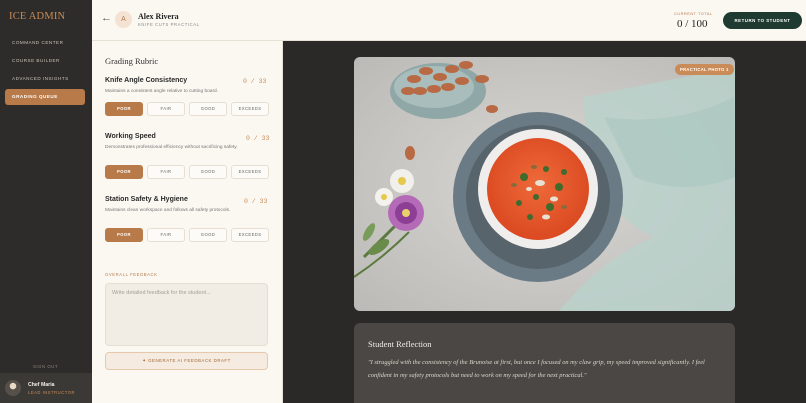 This screenshot has width=806, height=403. What do you see at coordinates (45, 79) in the screenshot?
I see `sidebar-item-advanced-insights: ADVANCED INSIGHTS` at bounding box center [45, 79].